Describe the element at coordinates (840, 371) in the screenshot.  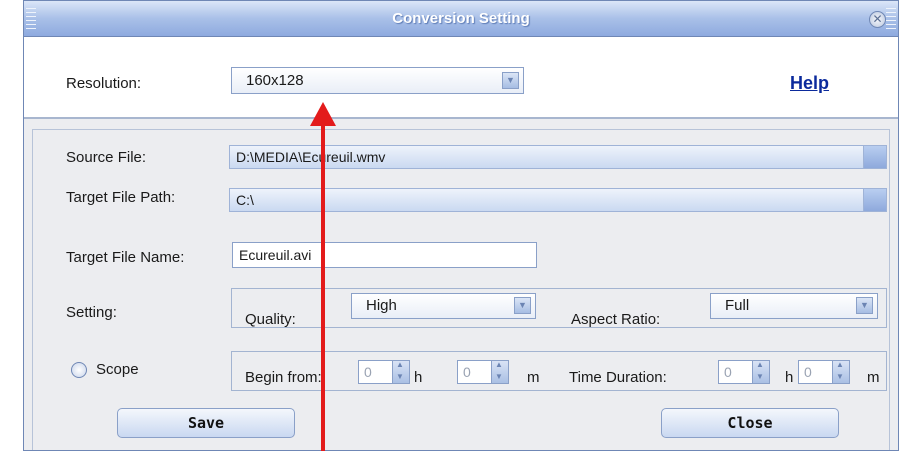
I see `duration-minutes-spin-icon` at that location.